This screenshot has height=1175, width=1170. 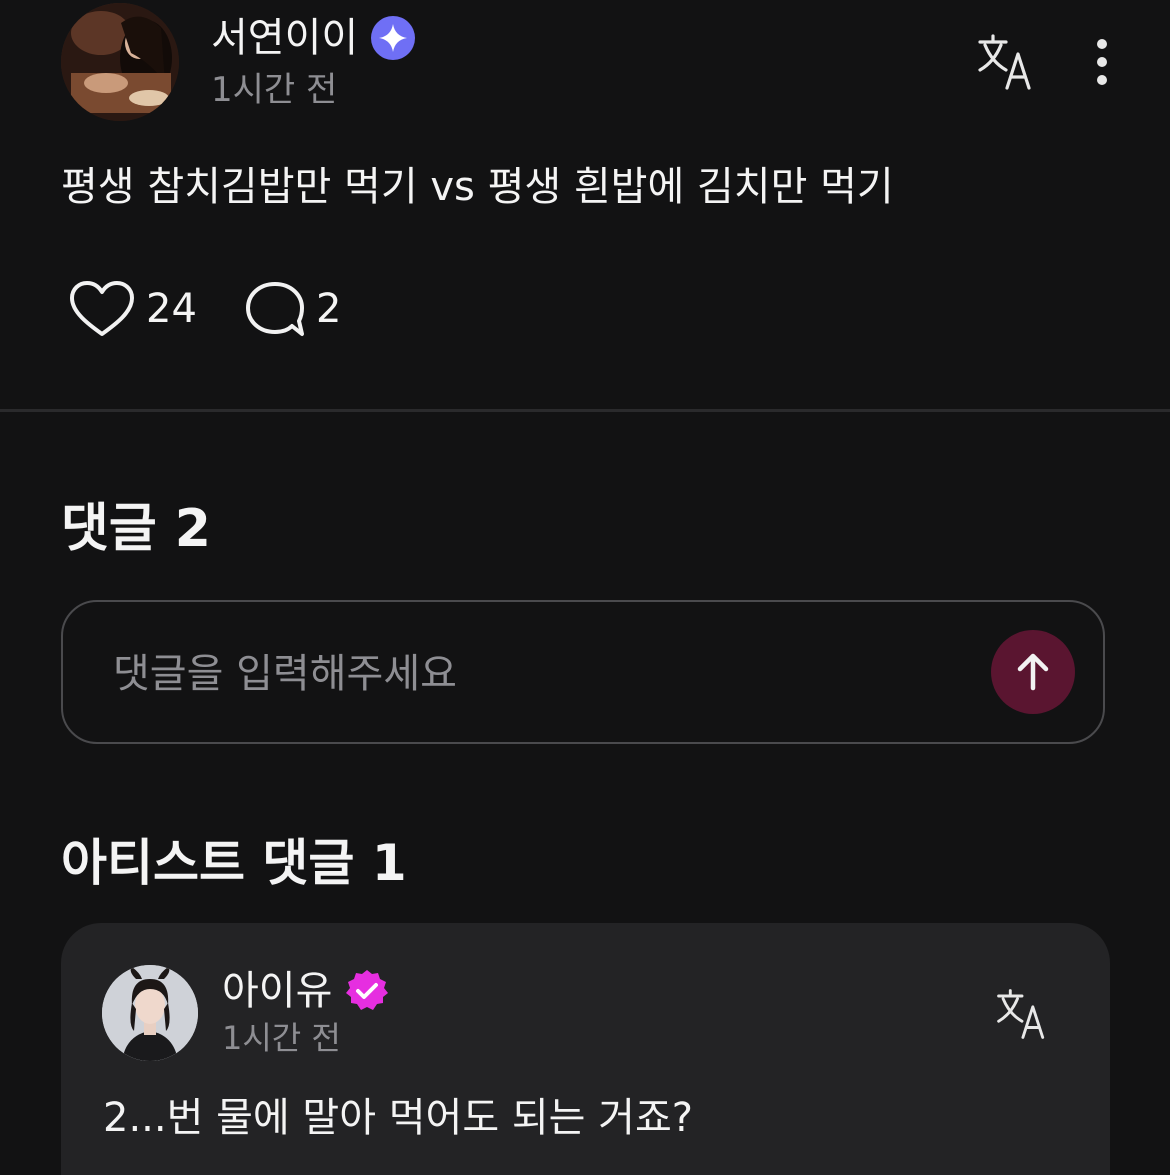 I want to click on send-button, so click(x=1033, y=672).